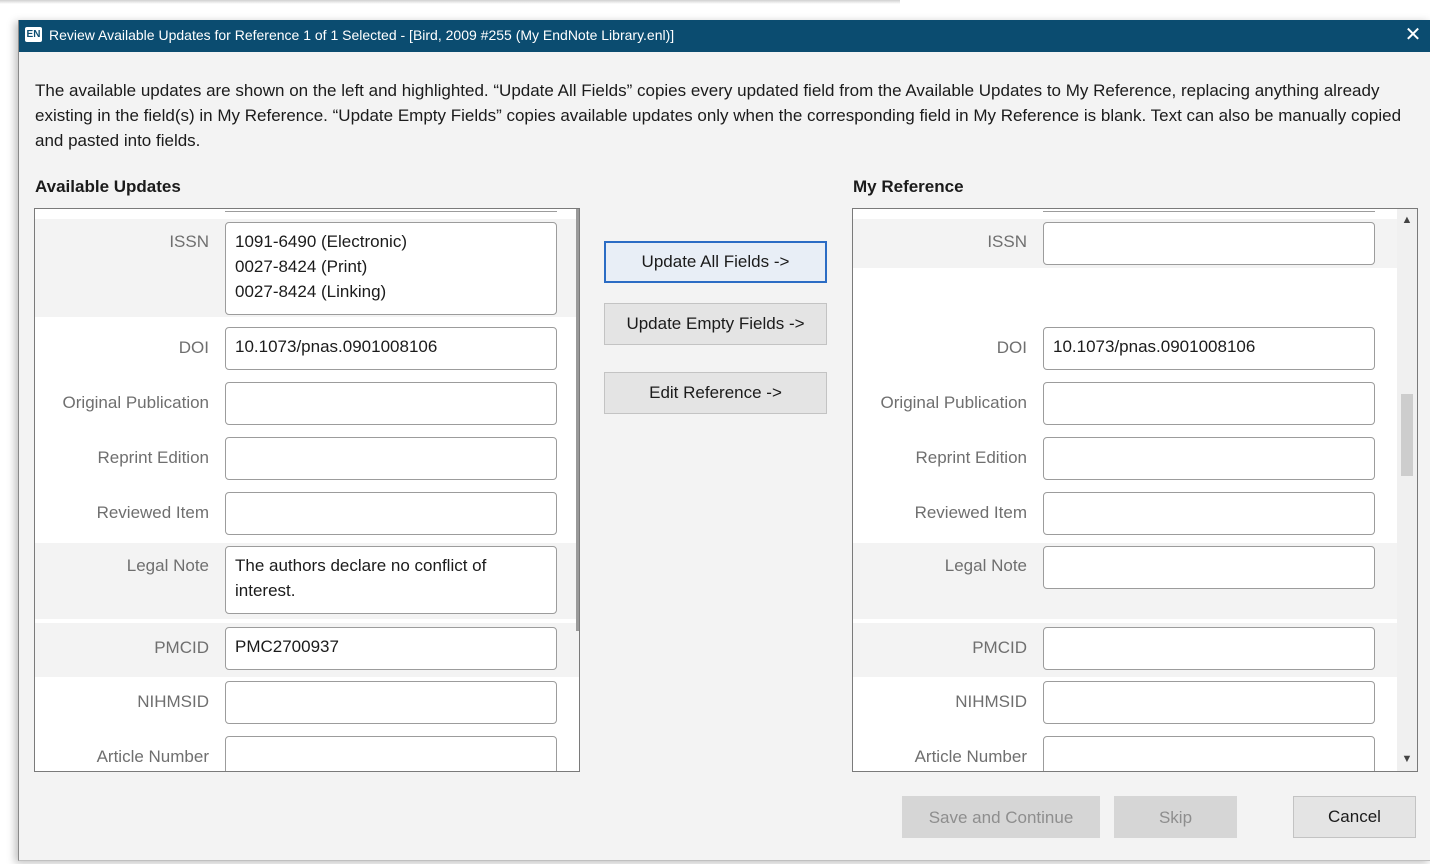 The image size is (1430, 864). I want to click on left-scroll-indicator, so click(577, 420).